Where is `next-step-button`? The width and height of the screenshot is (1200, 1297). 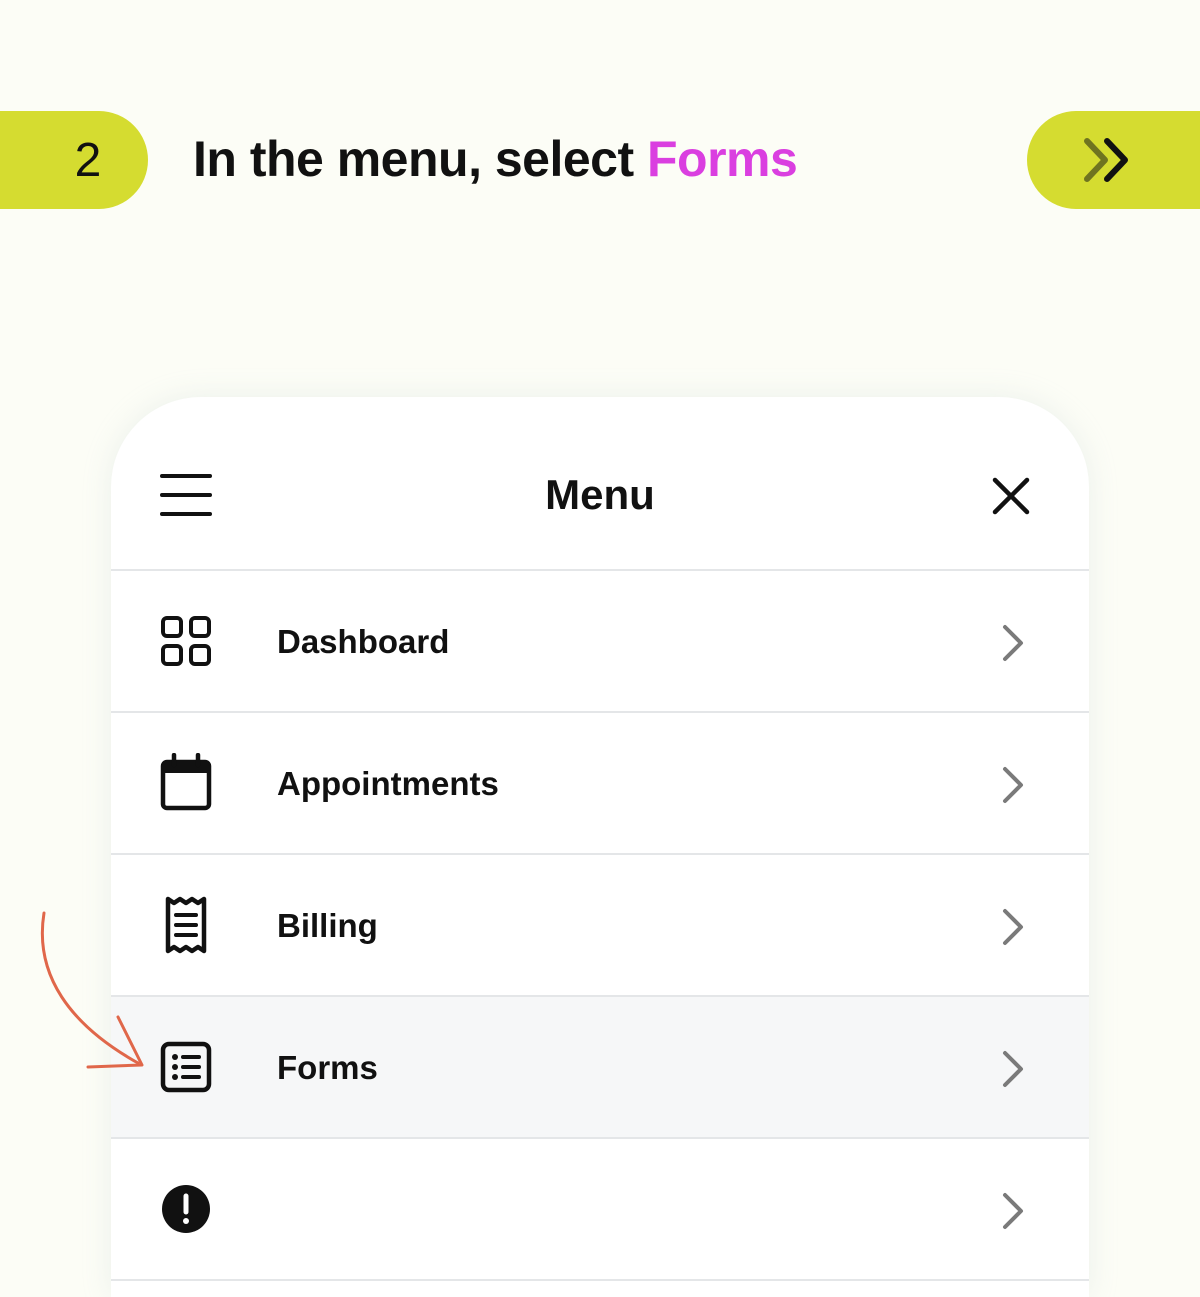
next-step-button is located at coordinates (1113, 160).